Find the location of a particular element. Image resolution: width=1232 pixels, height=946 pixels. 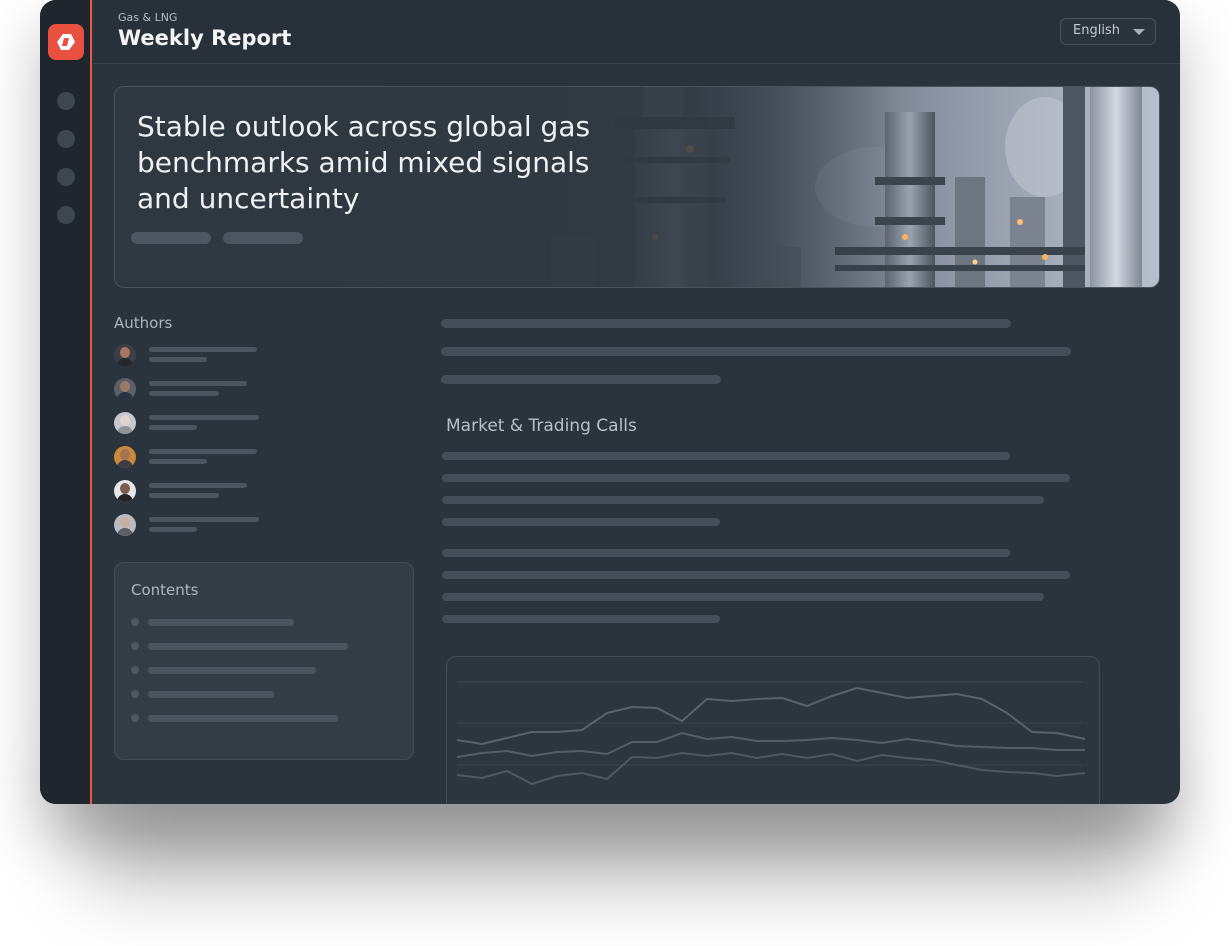

language-select: English is located at coordinates (1108, 31).